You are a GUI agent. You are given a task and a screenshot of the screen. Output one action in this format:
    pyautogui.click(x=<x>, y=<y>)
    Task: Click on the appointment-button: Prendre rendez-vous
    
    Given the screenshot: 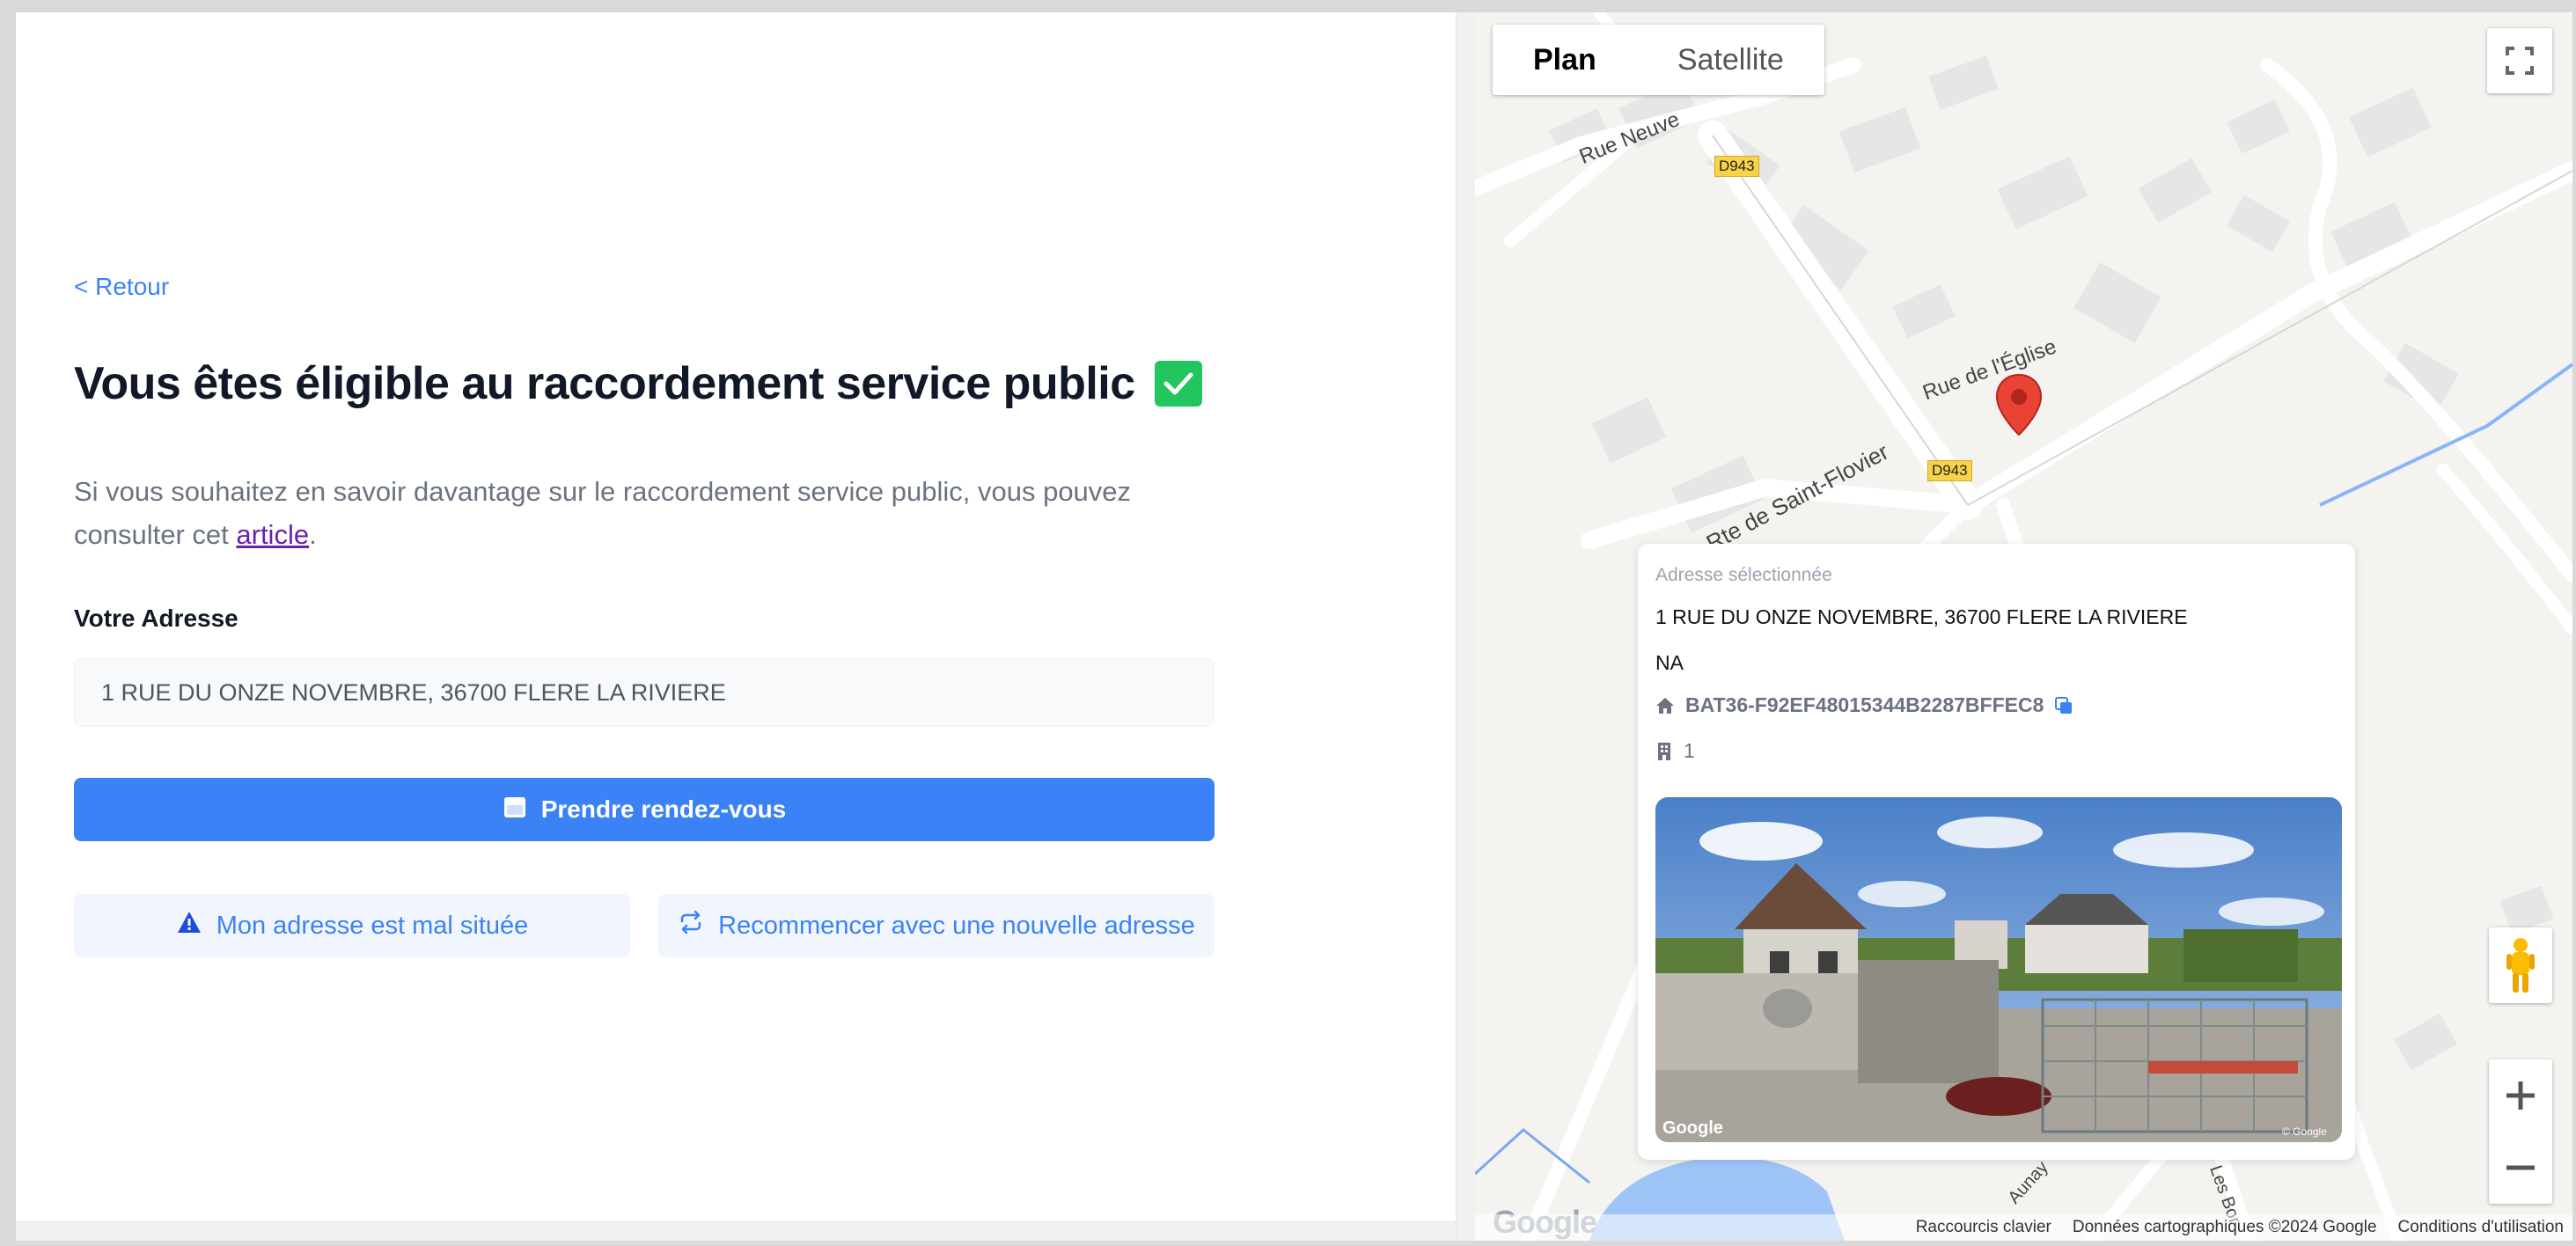 What is the action you would take?
    pyautogui.click(x=644, y=809)
    